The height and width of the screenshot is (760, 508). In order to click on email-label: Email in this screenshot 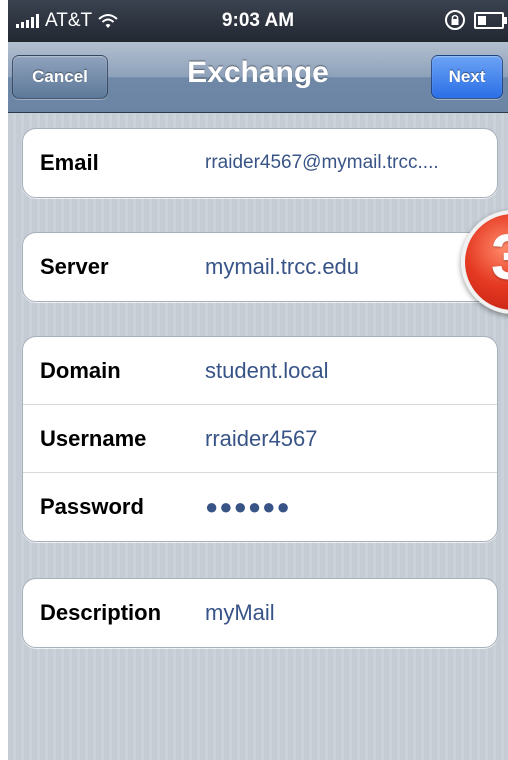, I will do `click(69, 162)`.